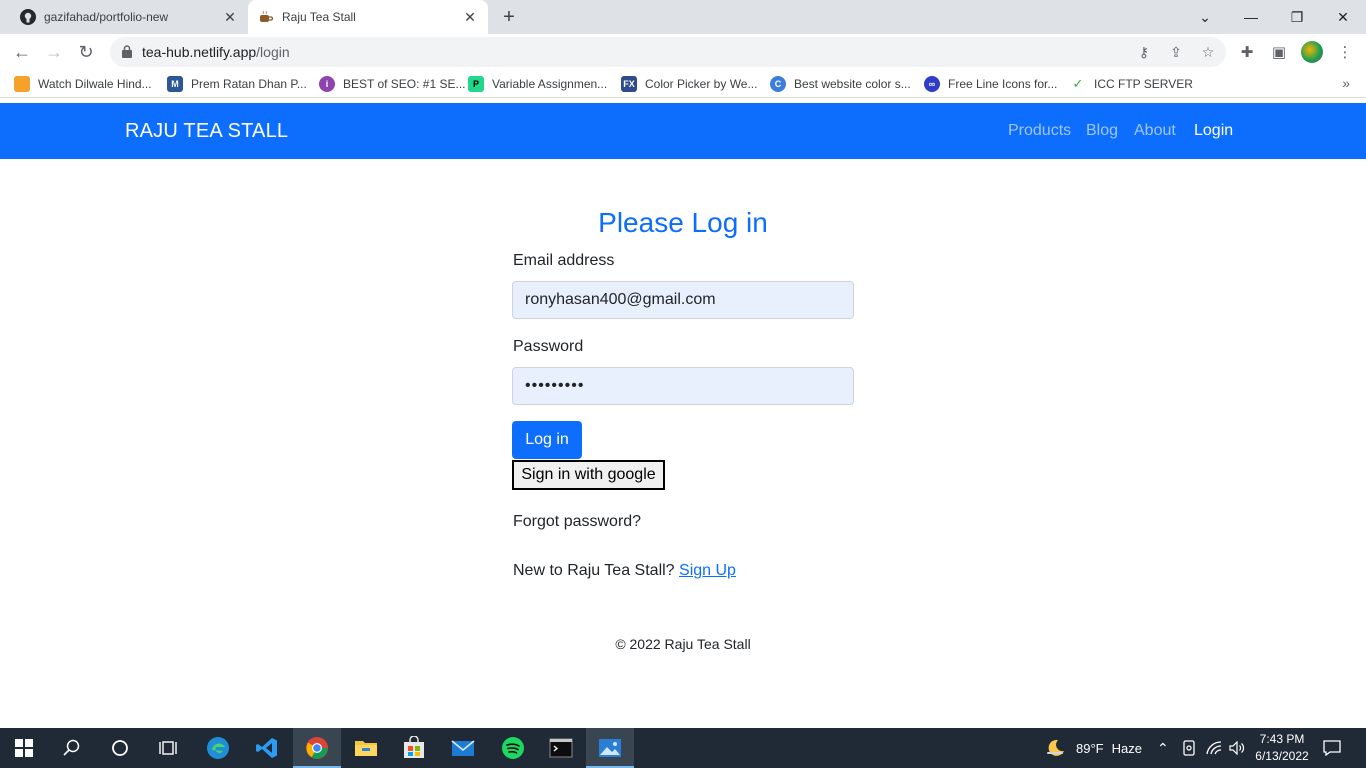 Image resolution: width=1366 pixels, height=768 pixels. Describe the element at coordinates (1214, 748) in the screenshot. I see `wifi-icon` at that location.